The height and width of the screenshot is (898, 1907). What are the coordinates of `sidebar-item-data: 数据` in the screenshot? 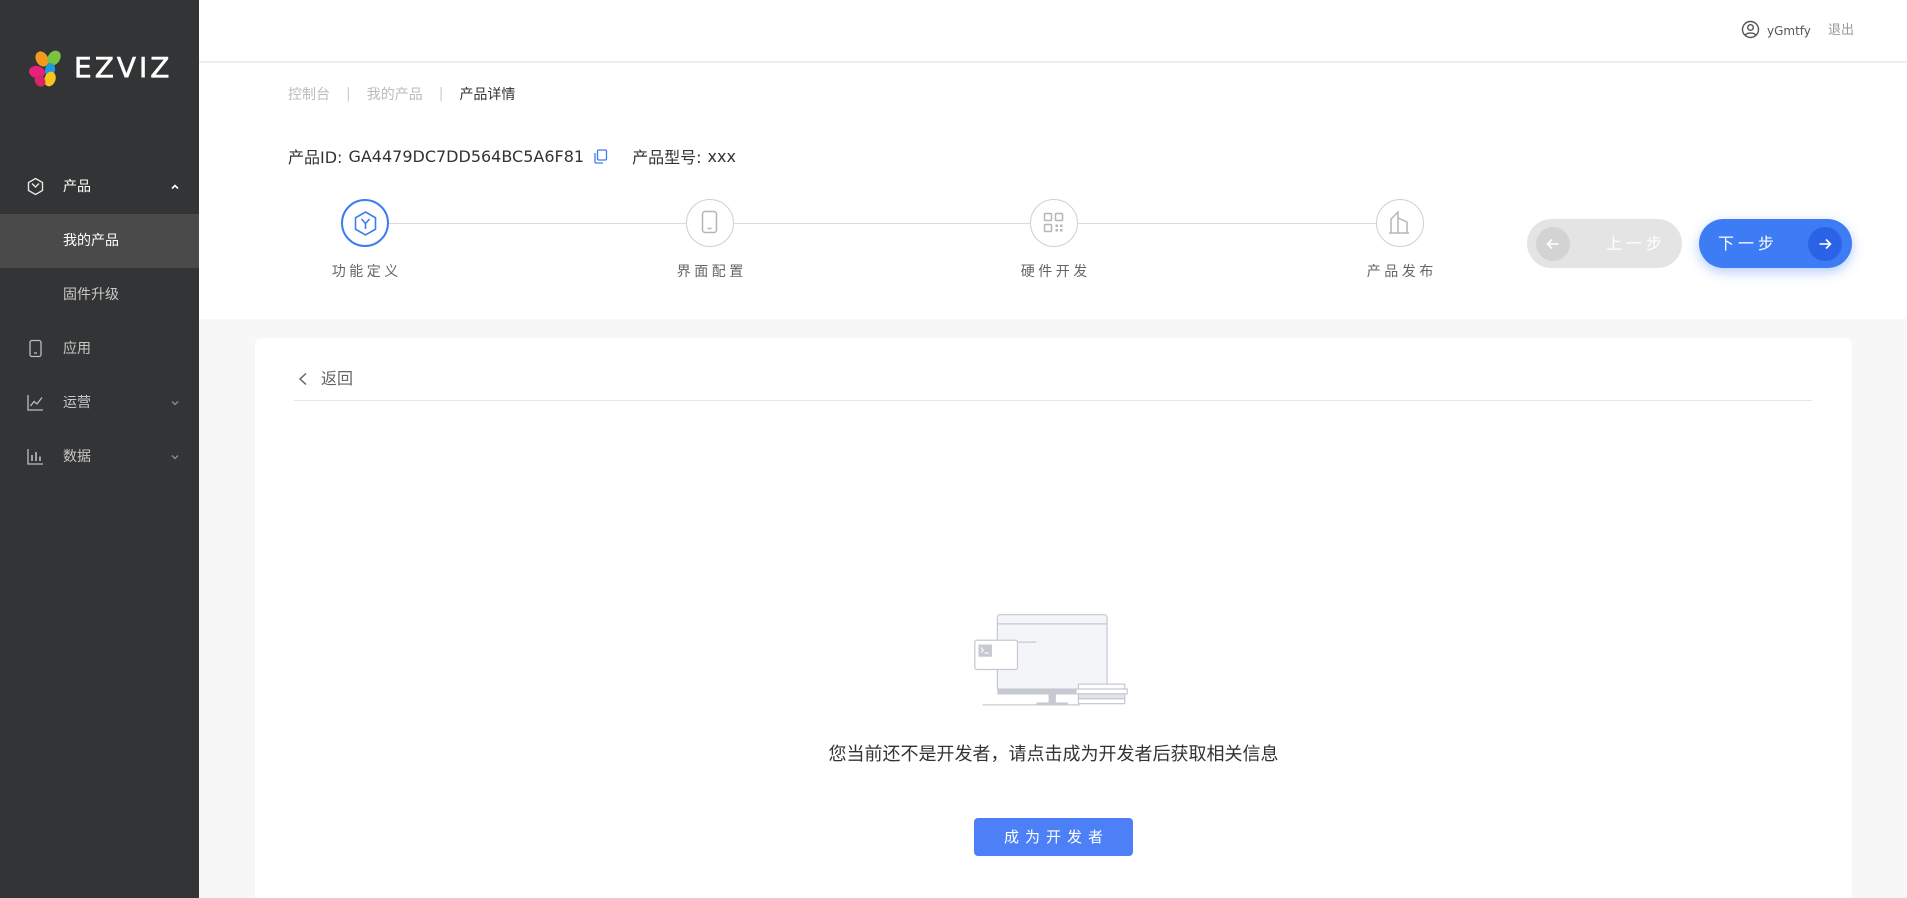 It's located at (99, 457).